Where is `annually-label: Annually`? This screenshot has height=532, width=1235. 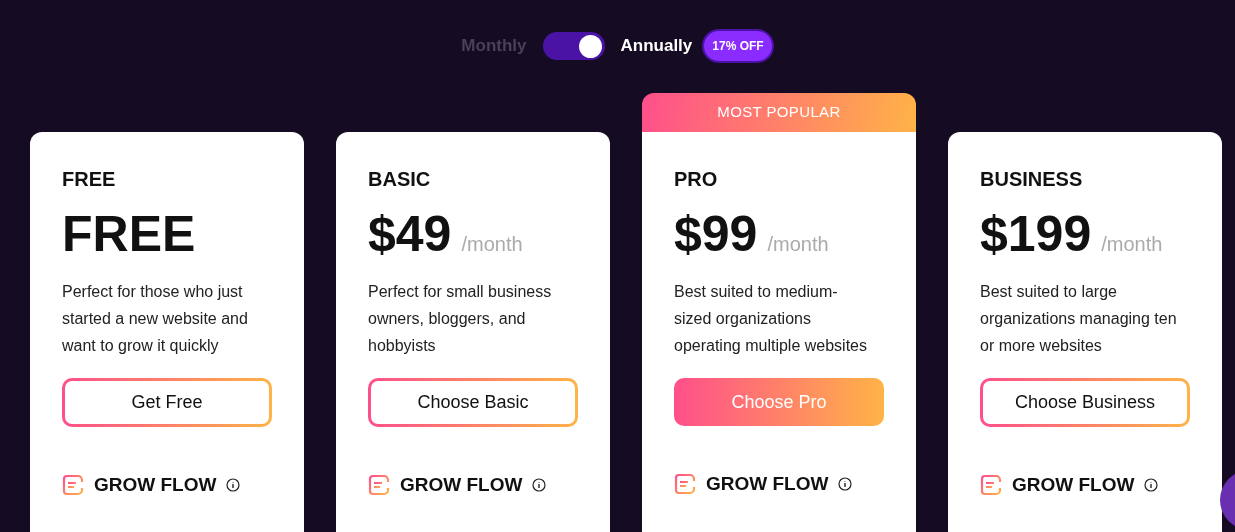 annually-label: Annually is located at coordinates (656, 46).